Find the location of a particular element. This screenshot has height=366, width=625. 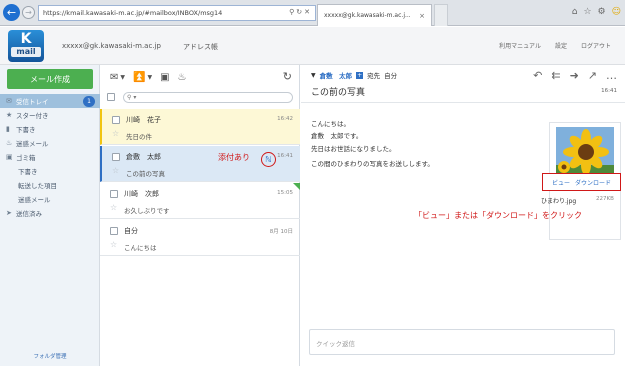

download-link: ダウンロード is located at coordinates (593, 182).